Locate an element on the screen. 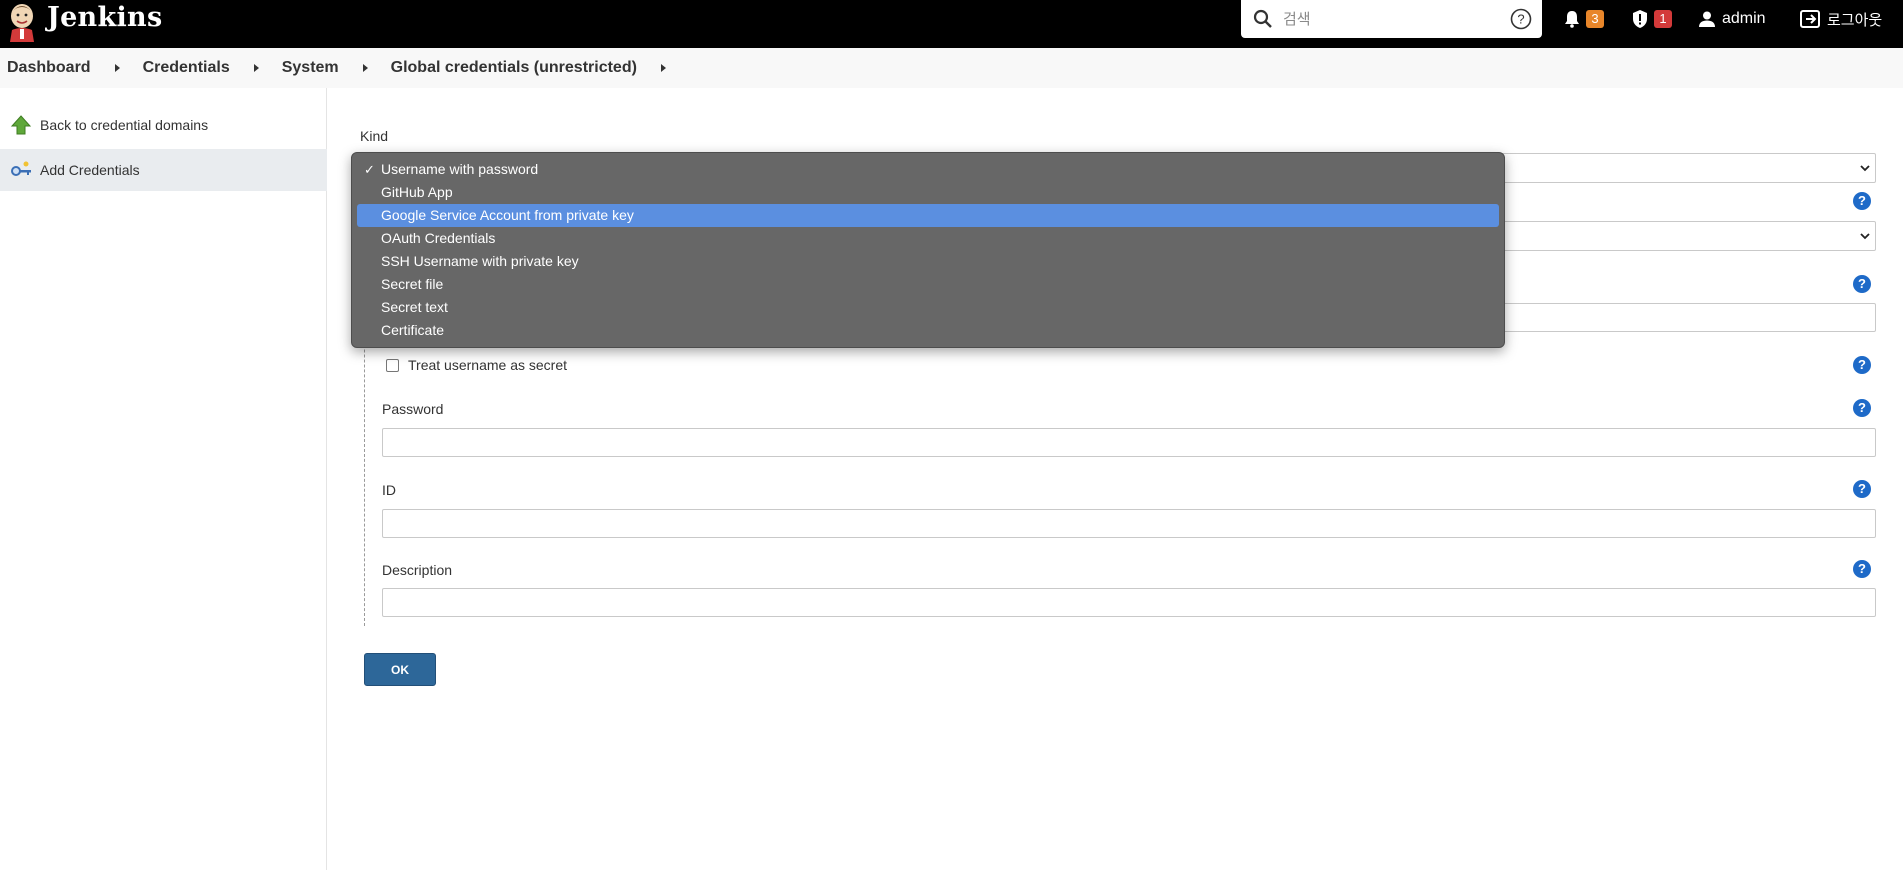 This screenshot has height=870, width=1903. treat-username-help-icon: ? is located at coordinates (1862, 365).